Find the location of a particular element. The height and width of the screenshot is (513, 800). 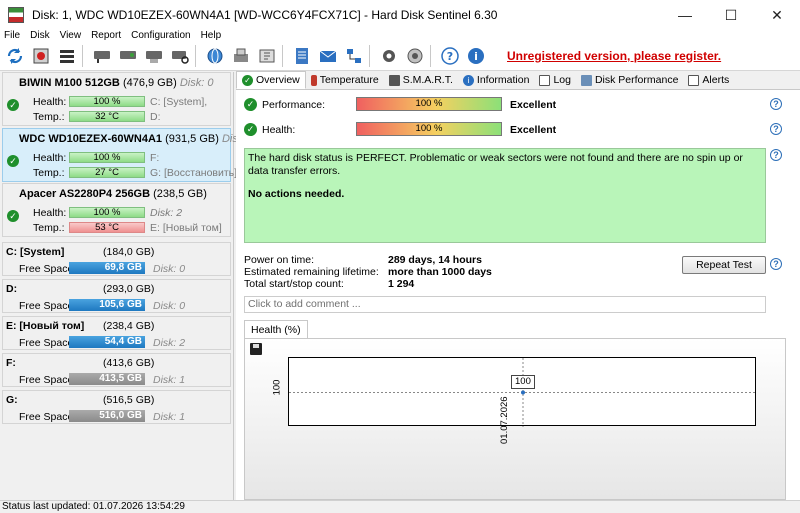

volume-disk: Disk: 0 is located at coordinates (169, 306).